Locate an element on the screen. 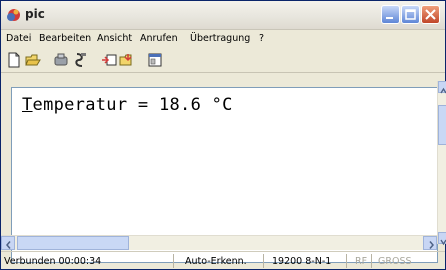 Image resolution: width=446 pixels, height=270 pixels. chevron-right-icon is located at coordinates (431, 245).